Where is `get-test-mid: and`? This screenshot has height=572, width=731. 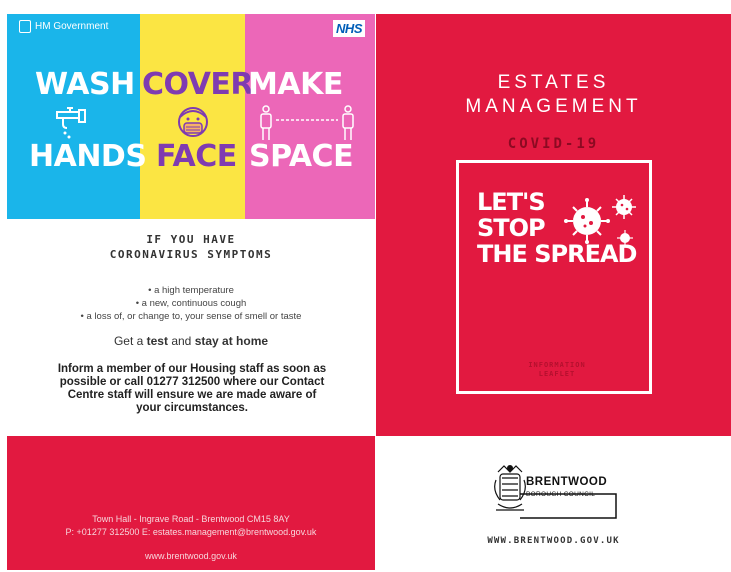 get-test-mid: and is located at coordinates (181, 341).